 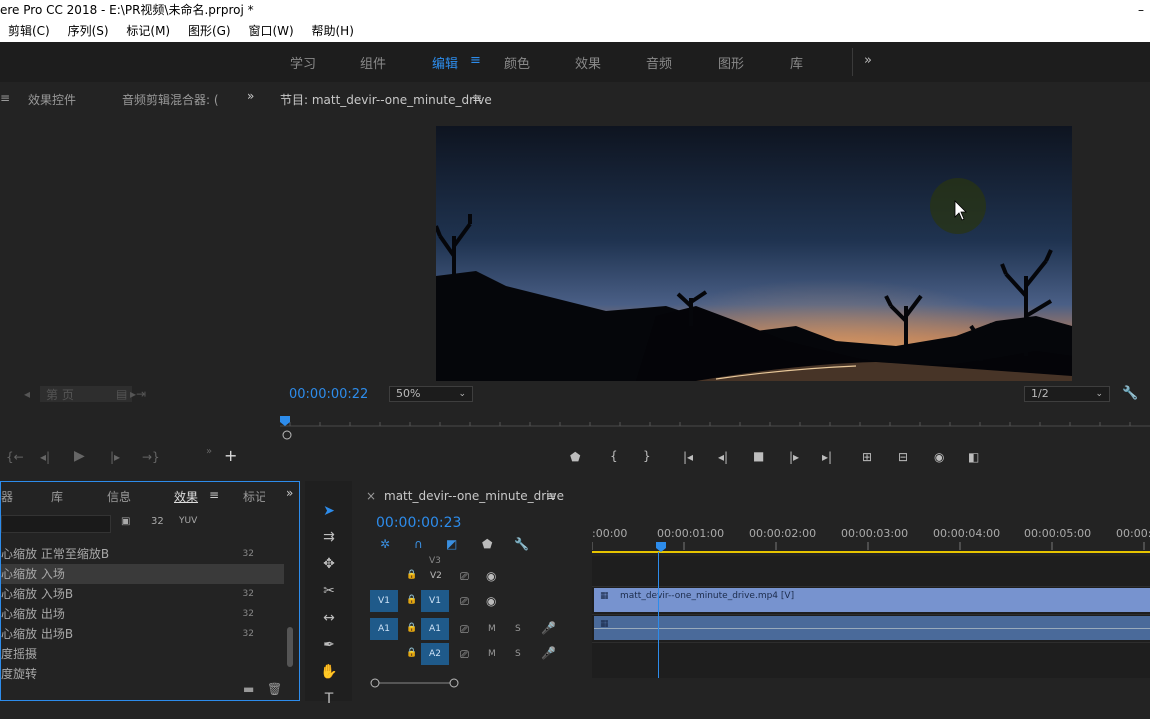 I want to click on comparison-view-icon: ◧, so click(x=973, y=457).